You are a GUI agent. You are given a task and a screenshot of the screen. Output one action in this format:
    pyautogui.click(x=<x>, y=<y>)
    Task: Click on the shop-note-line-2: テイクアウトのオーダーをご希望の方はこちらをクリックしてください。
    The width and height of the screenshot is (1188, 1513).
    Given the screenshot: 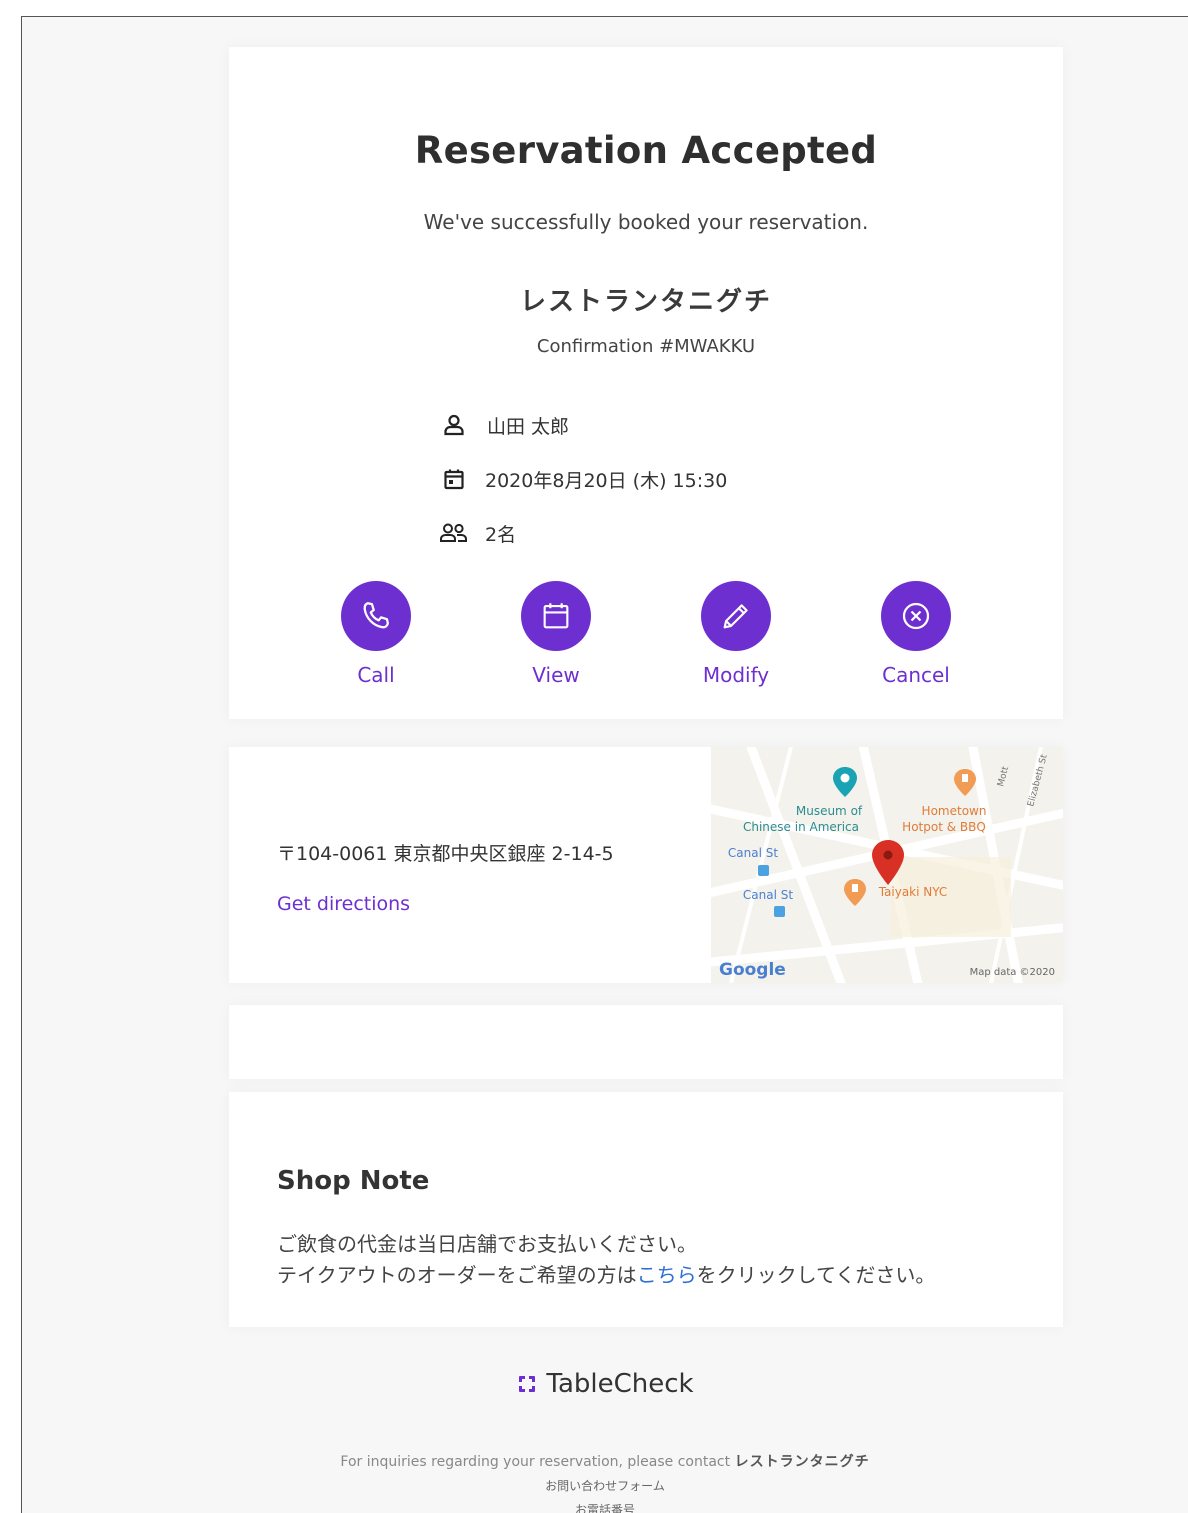 What is the action you would take?
    pyautogui.click(x=606, y=1273)
    